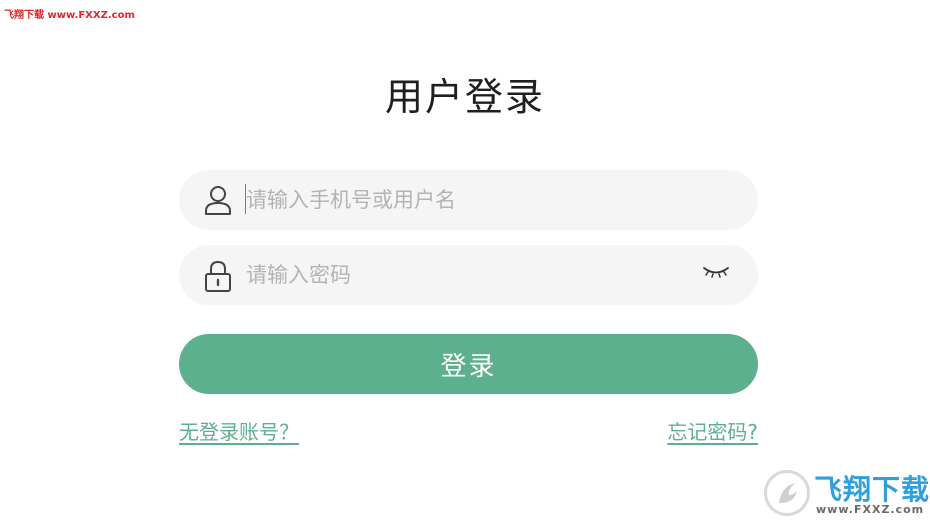  I want to click on username-input, so click(466, 200).